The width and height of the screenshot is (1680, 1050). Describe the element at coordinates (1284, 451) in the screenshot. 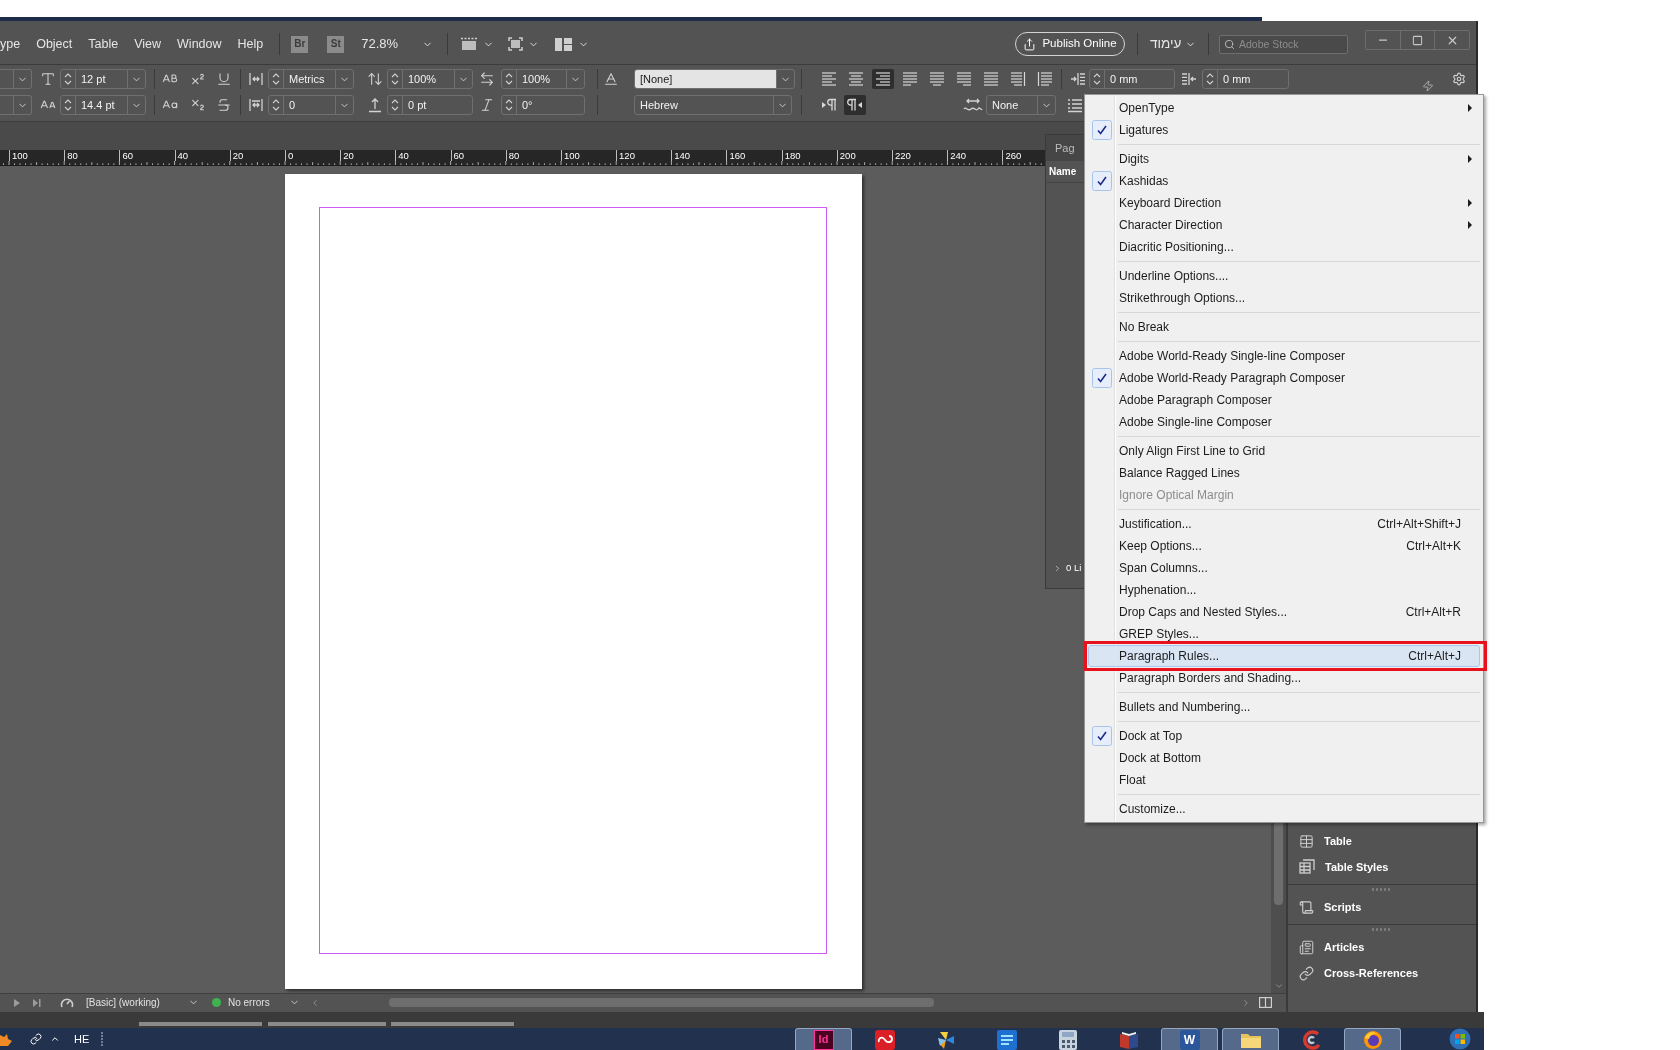

I see `menu-item: Only Align First Line to Grid` at that location.